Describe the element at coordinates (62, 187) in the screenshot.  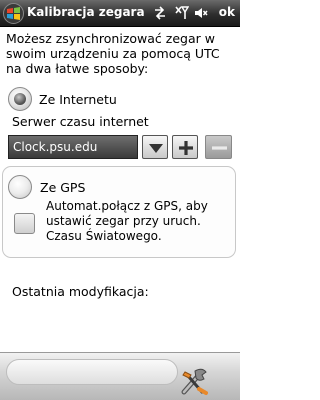
I see `gps-option-label: Ze GPS` at that location.